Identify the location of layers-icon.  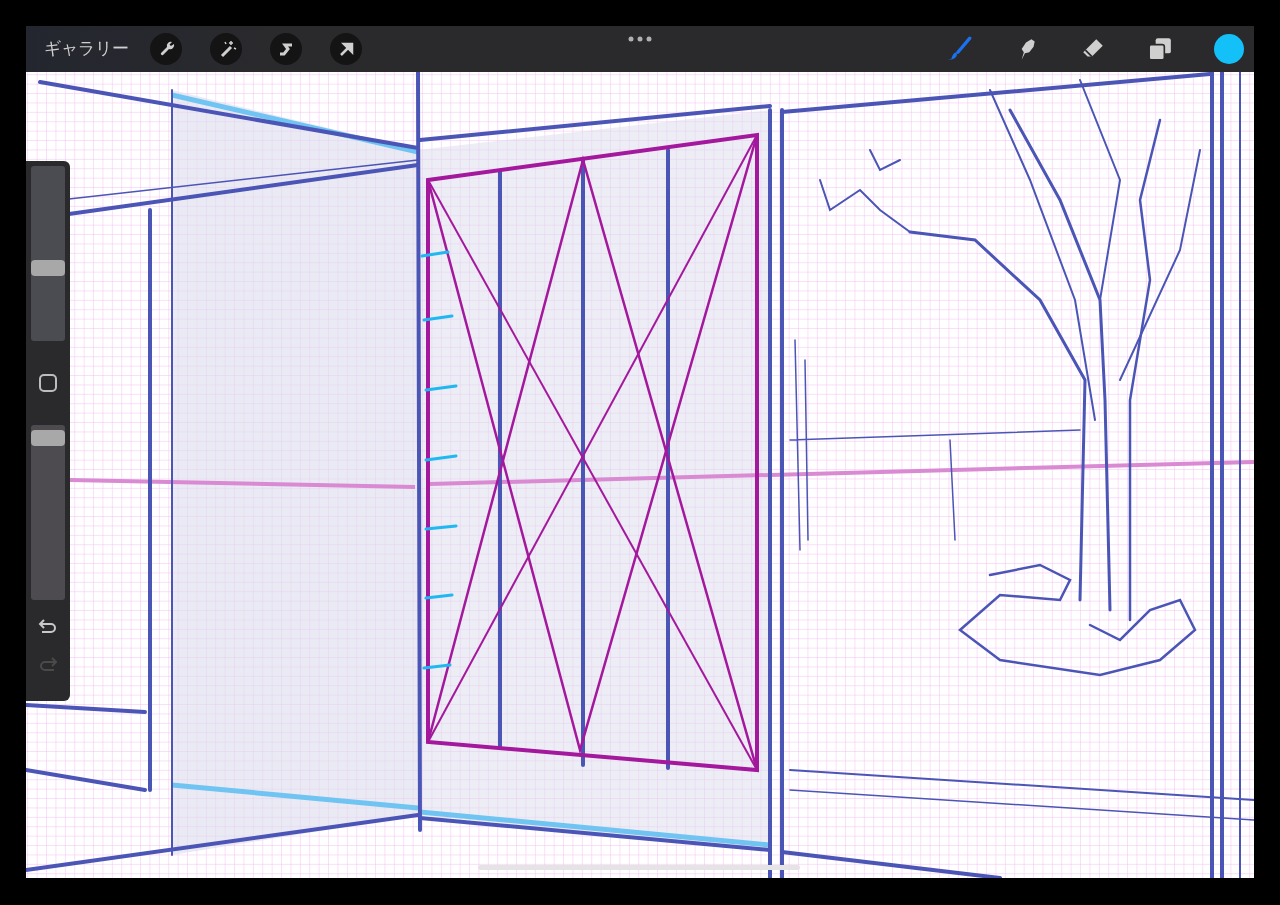
(1160, 49).